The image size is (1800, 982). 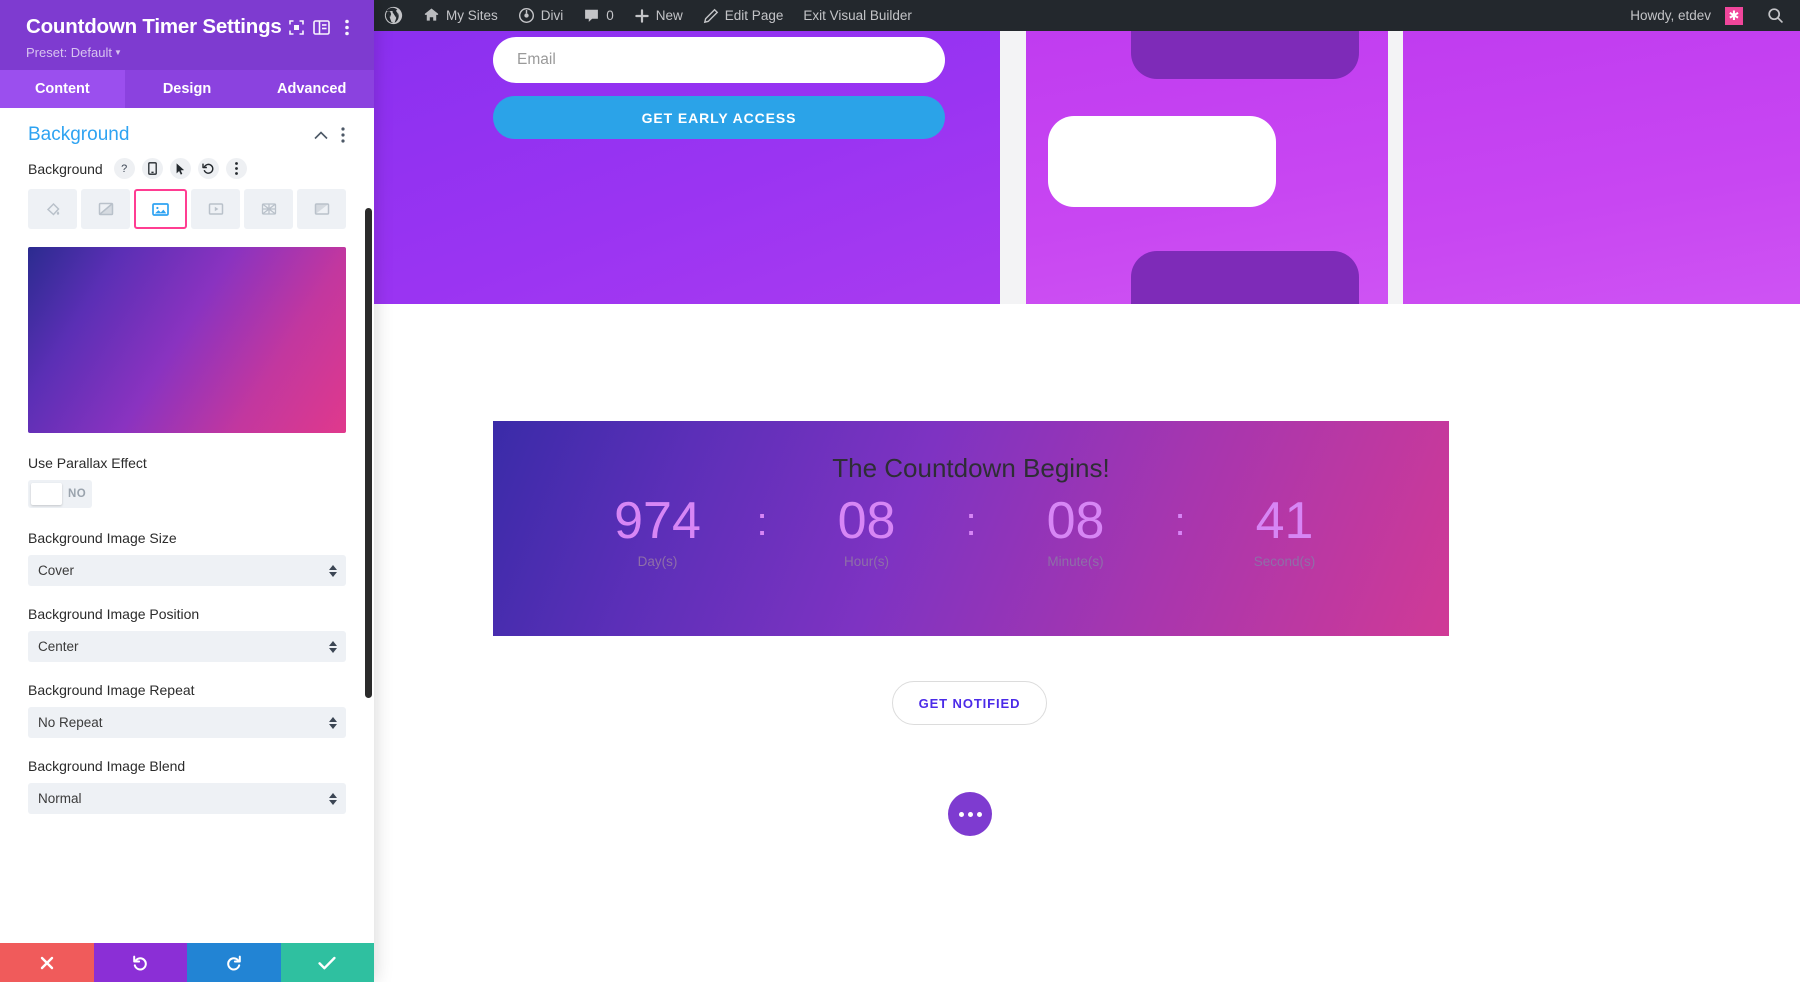 I want to click on chevron-down-icon: ▼, so click(x=118, y=52).